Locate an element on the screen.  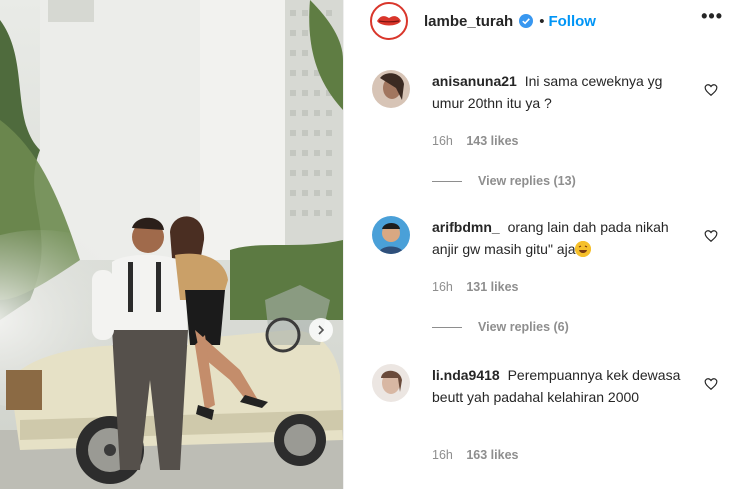
next-photo-button is located at coordinates (321, 330).